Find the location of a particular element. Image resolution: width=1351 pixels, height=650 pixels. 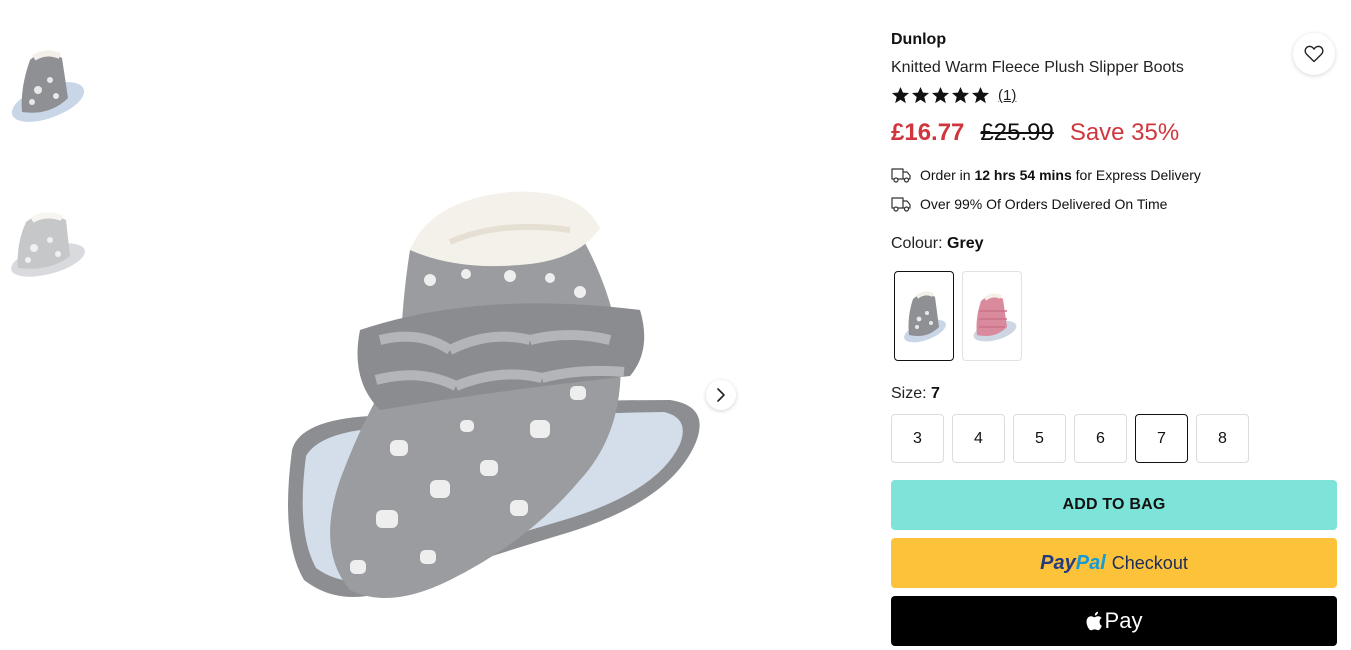

delivery-countdown: 12 hrs 54 mins is located at coordinates (1023, 175).